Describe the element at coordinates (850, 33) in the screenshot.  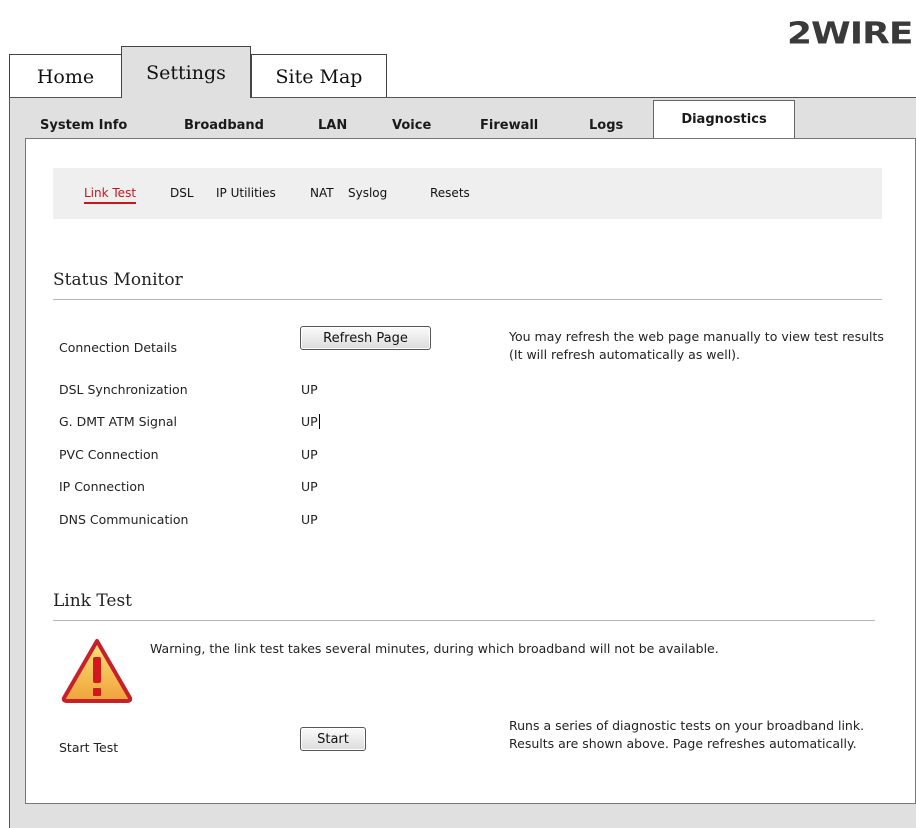
I see `brand-logo: 2WIRE` at that location.